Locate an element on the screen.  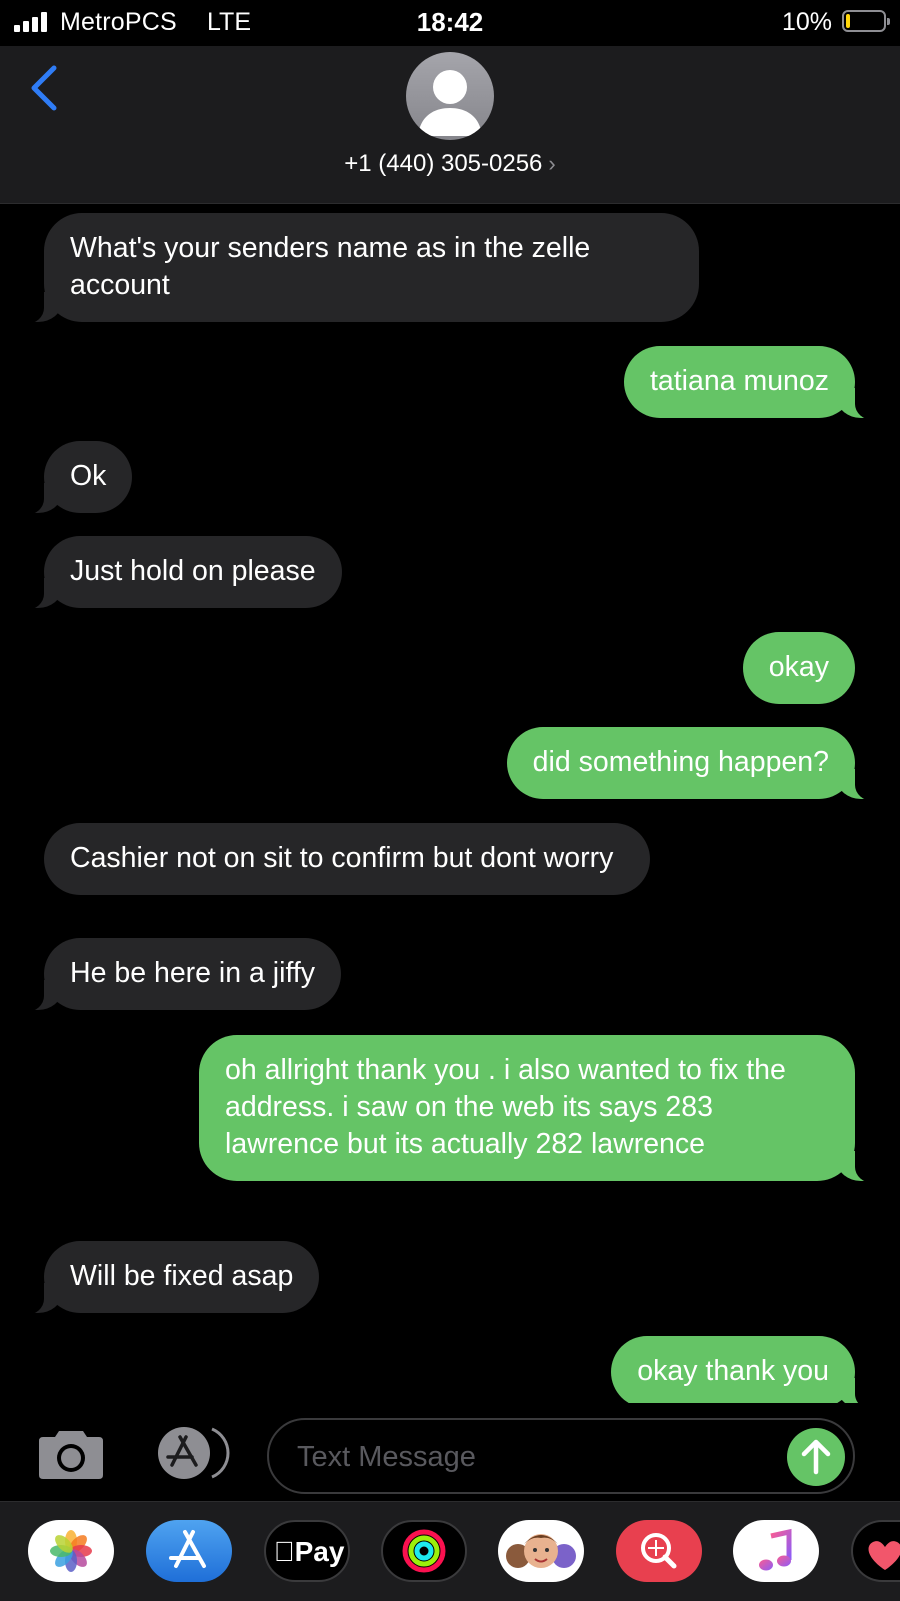
status-bar: MetroPCS LTE 18:42 10% is located at coordinates (450, 23).